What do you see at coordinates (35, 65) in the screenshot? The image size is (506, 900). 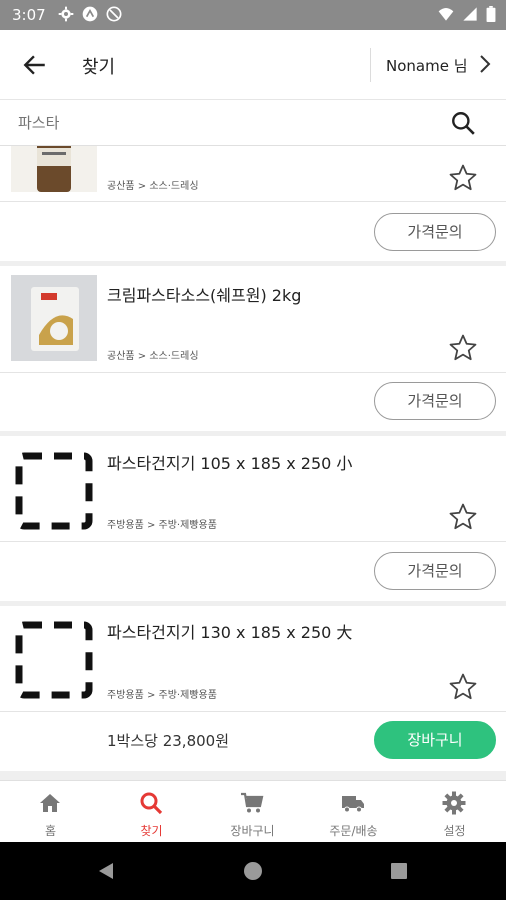 I see `back-arrow-icon` at bounding box center [35, 65].